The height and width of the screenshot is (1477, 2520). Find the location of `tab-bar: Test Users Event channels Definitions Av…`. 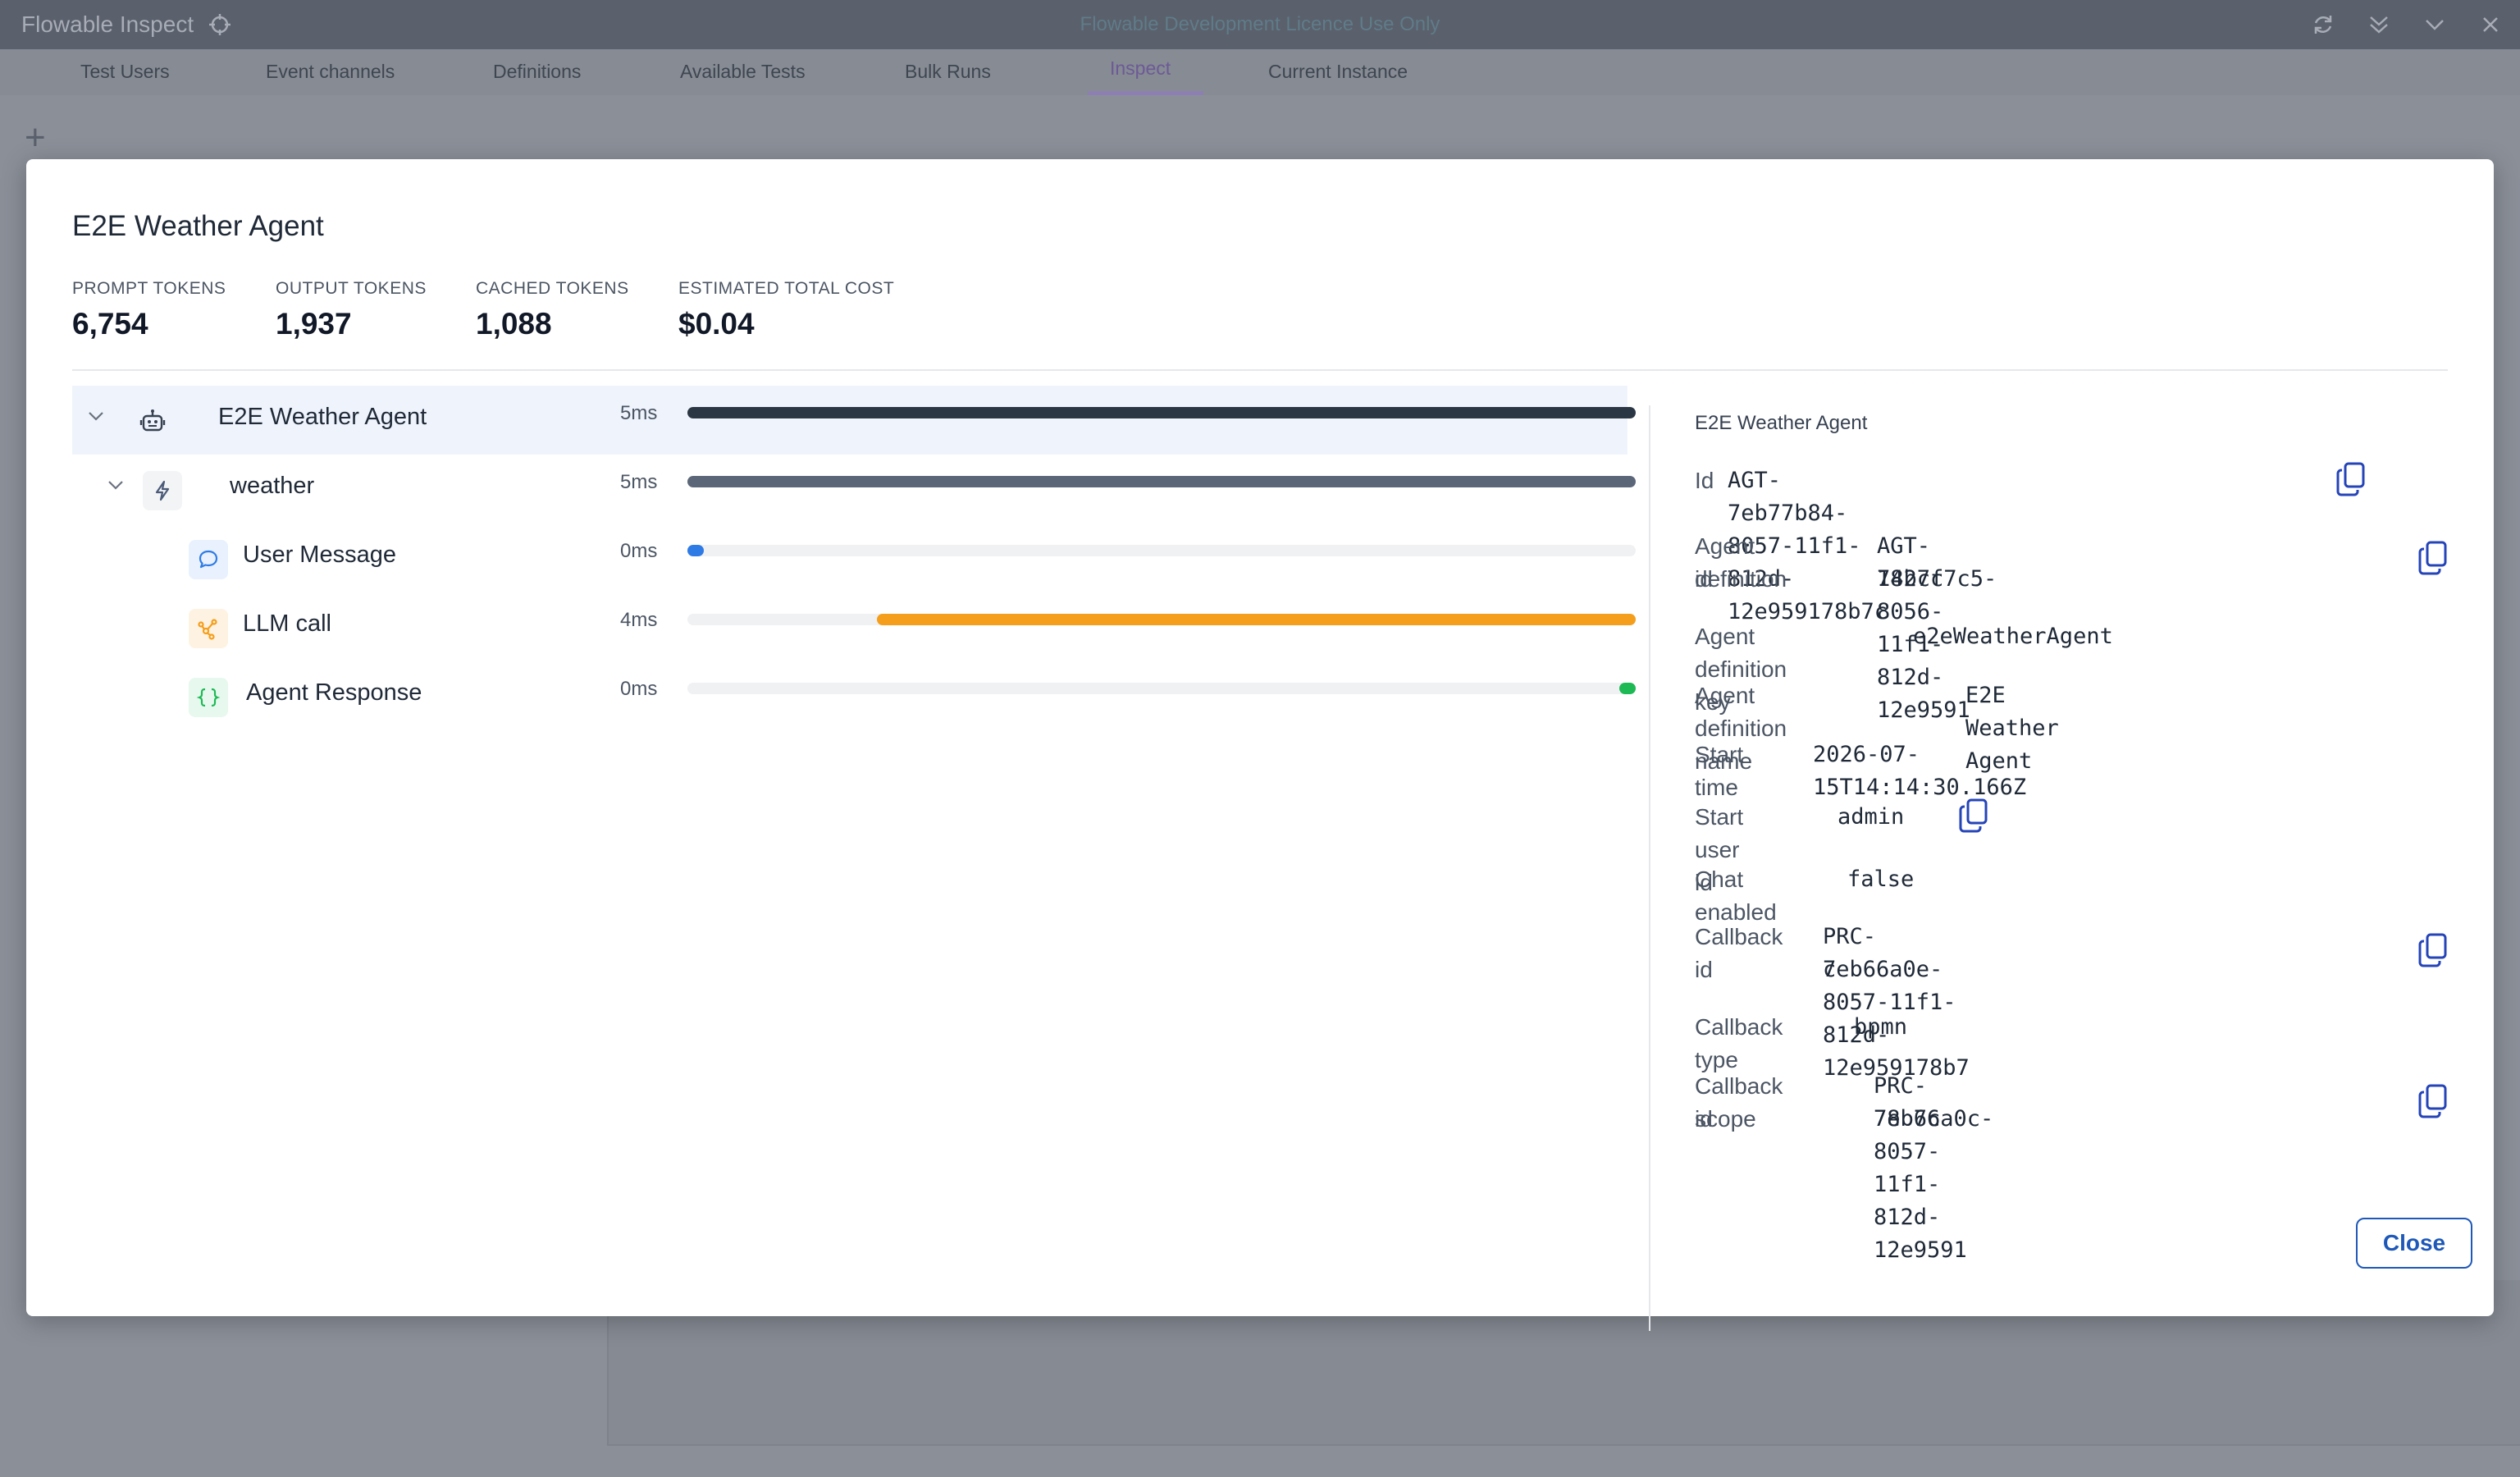

tab-bar: Test Users Event channels Definitions Av… is located at coordinates (1260, 72).